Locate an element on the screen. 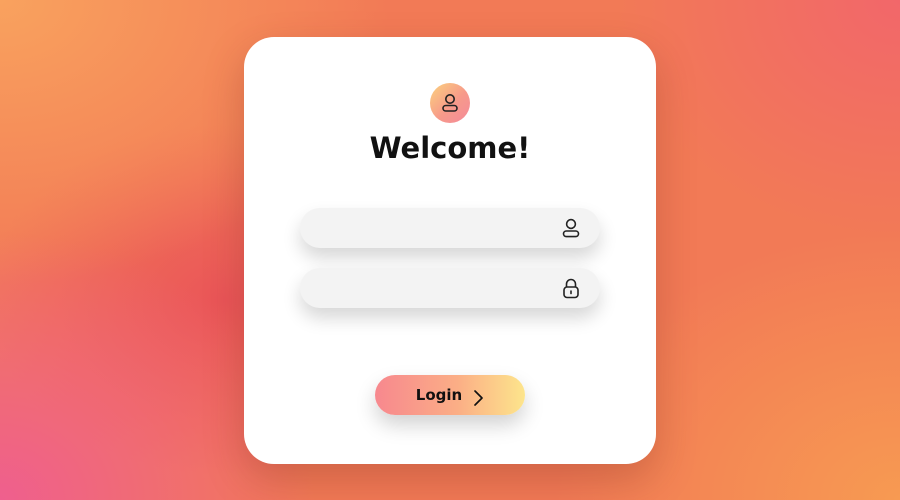 The width and height of the screenshot is (900, 500). password-input is located at coordinates (435, 289).